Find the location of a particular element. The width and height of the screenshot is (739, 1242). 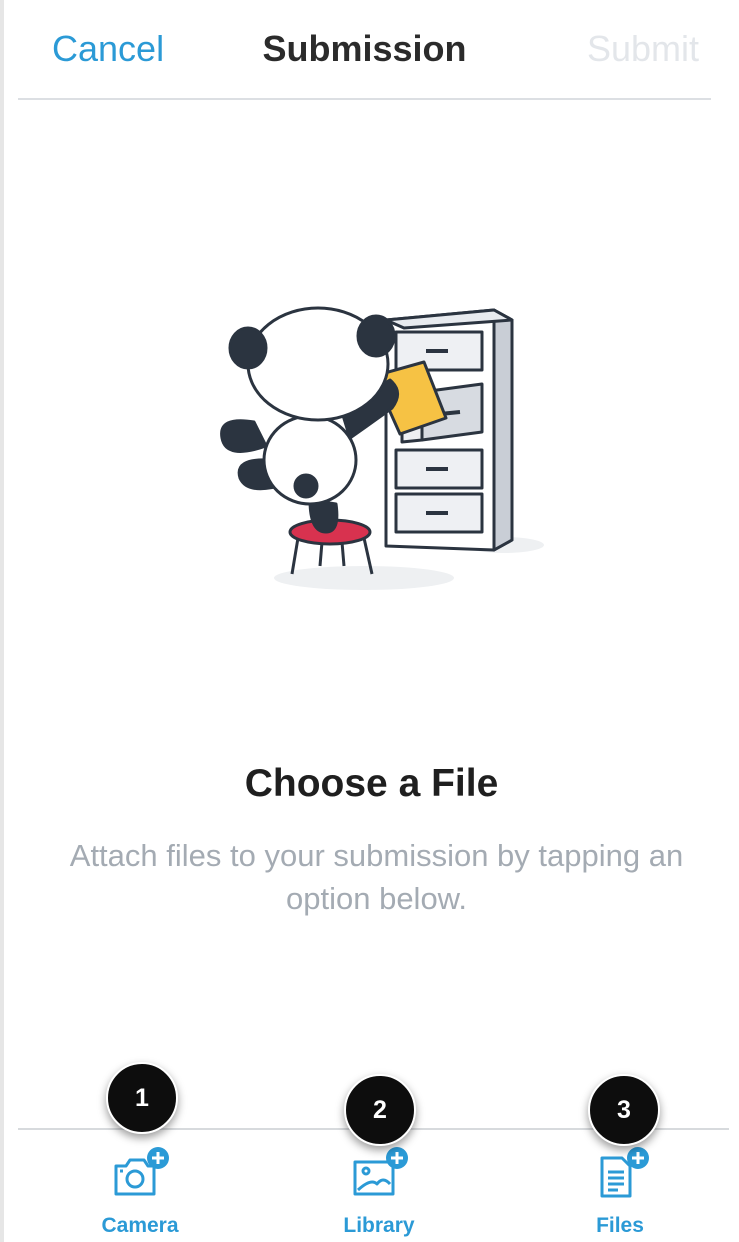

photo-library-add-icon is located at coordinates (380, 1171).